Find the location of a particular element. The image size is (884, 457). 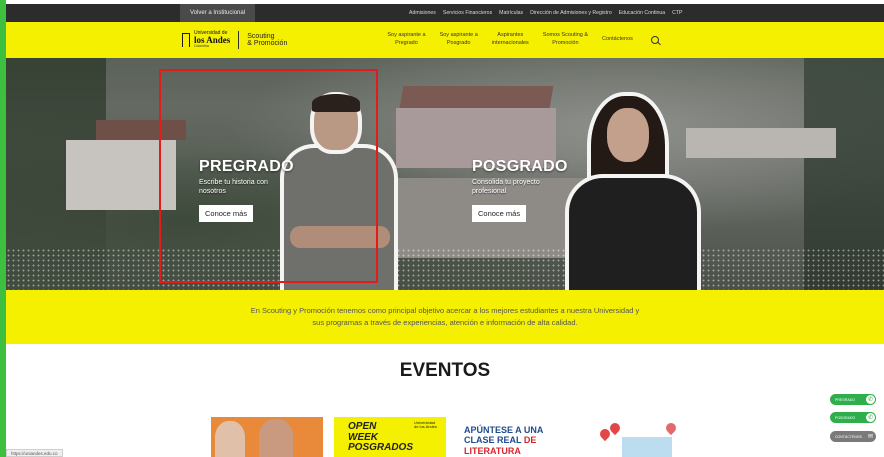

search-icon is located at coordinates (654, 40).